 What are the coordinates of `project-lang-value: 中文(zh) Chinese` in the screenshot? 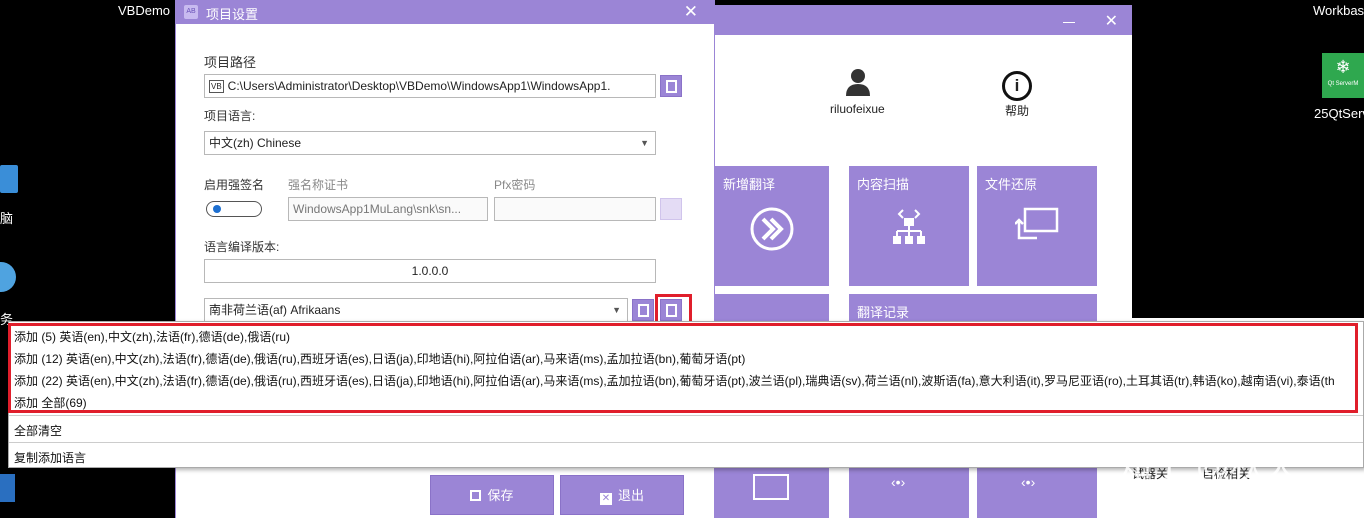 It's located at (255, 143).